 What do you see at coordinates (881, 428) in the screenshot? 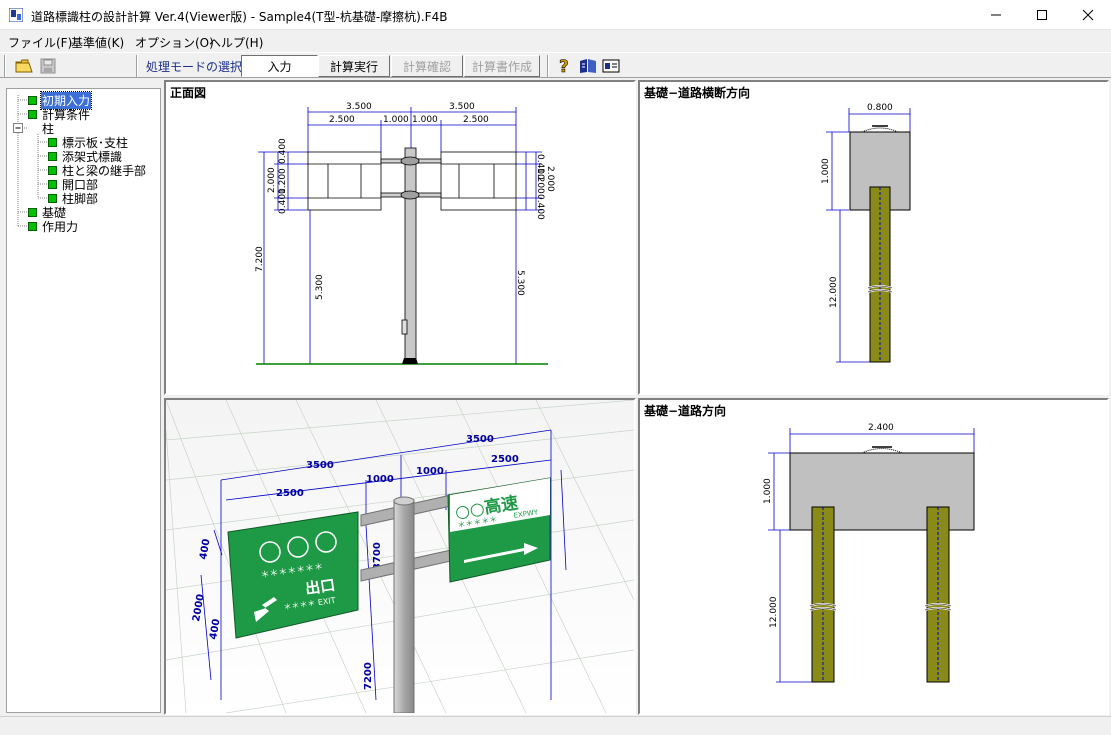
I see `road-dim-width: 2.400` at bounding box center [881, 428].